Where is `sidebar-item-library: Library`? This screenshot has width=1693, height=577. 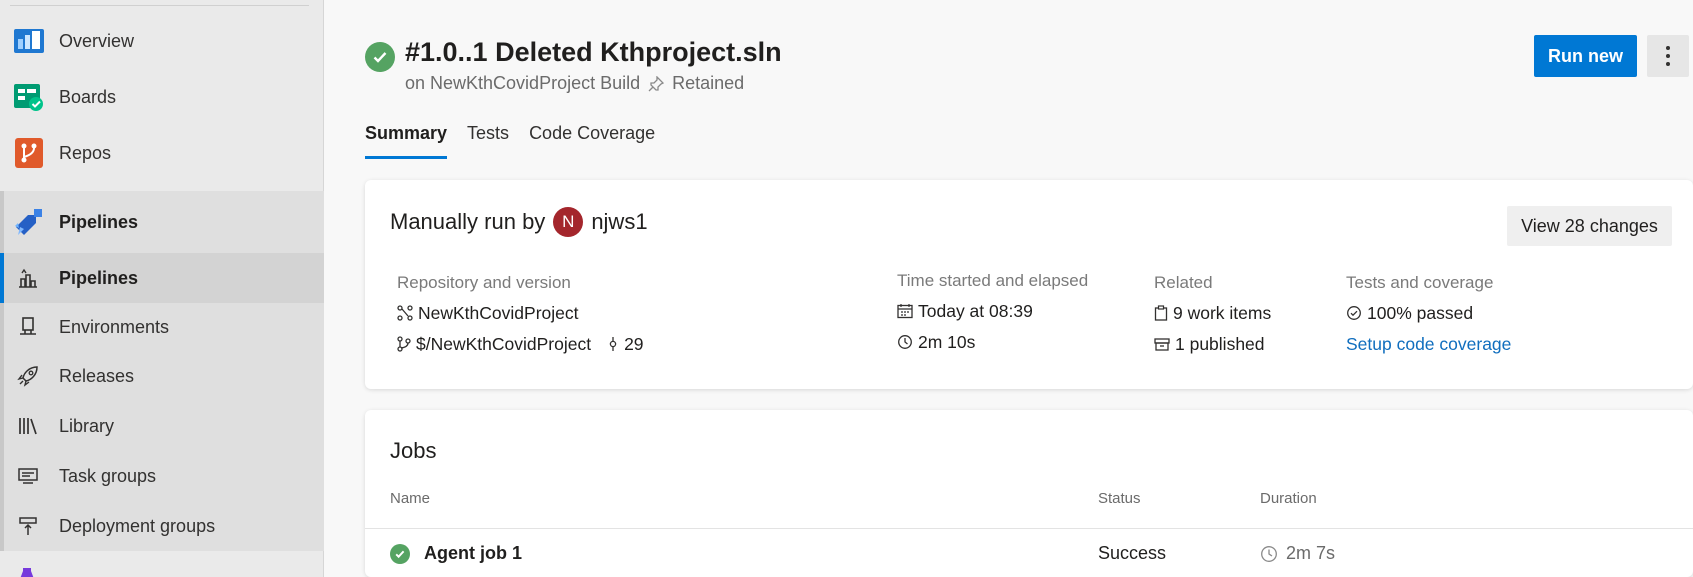
sidebar-item-library: Library is located at coordinates (162, 426).